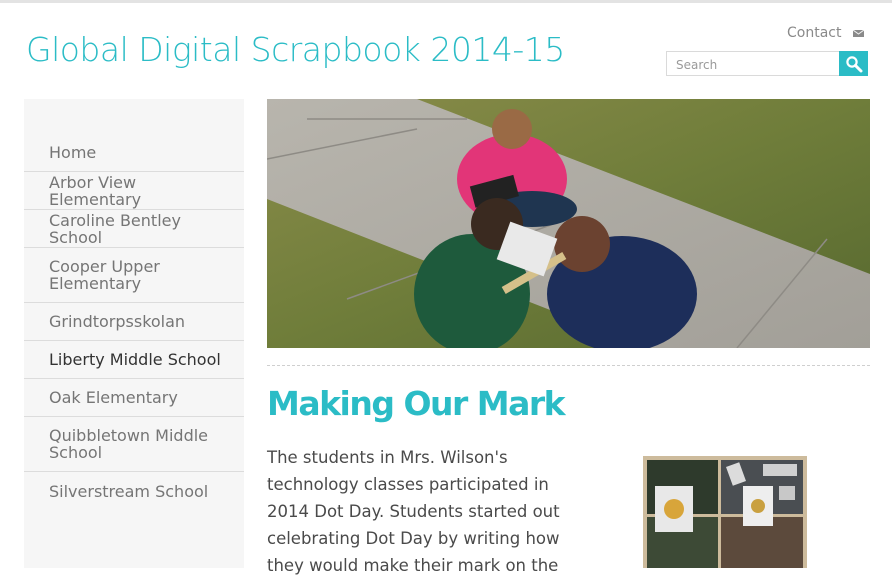 This screenshot has width=892, height=579. I want to click on section-divider, so click(568, 365).